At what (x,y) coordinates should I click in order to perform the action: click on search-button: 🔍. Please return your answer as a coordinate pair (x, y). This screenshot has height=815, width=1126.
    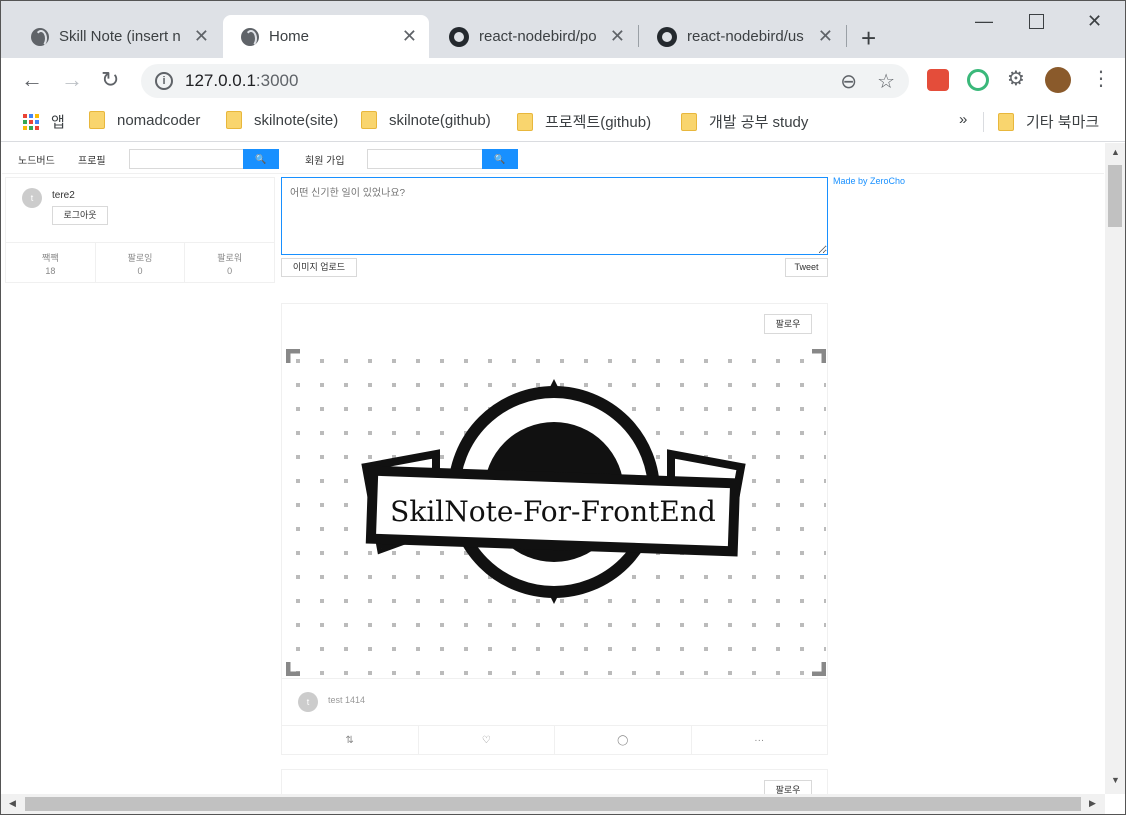
    Looking at the image, I should click on (261, 159).